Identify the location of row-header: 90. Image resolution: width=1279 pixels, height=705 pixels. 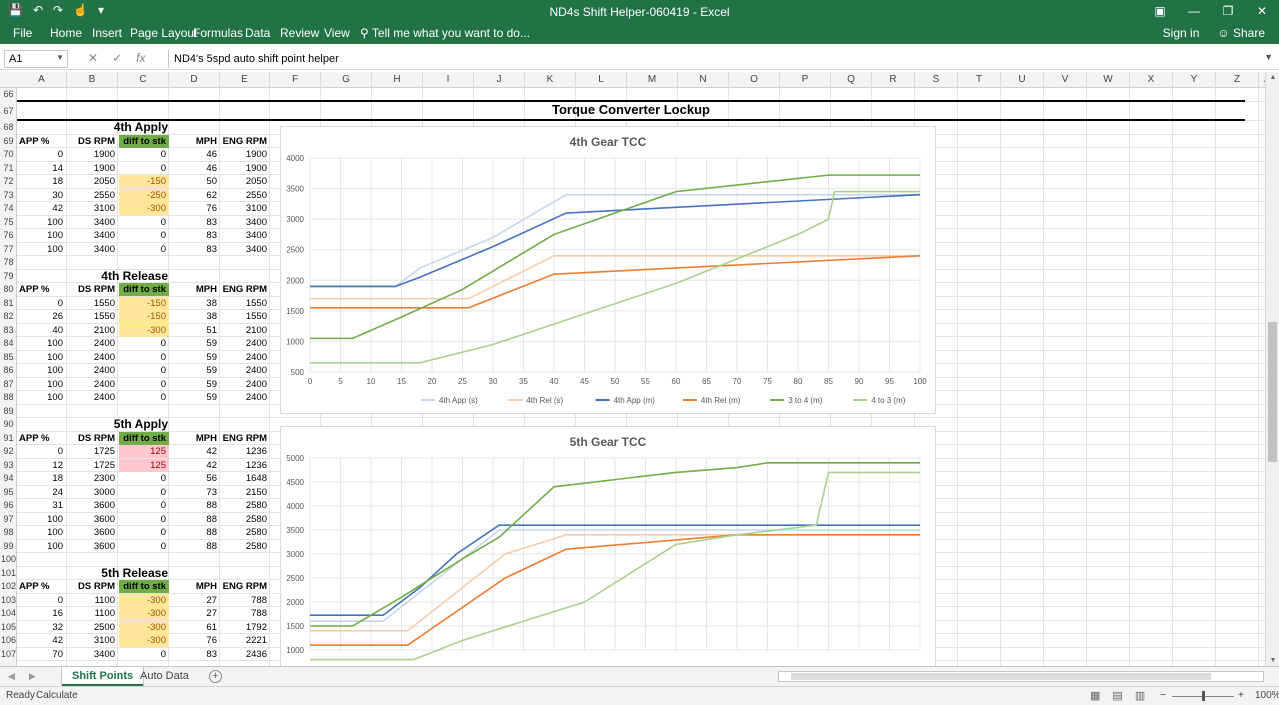
(8, 425).